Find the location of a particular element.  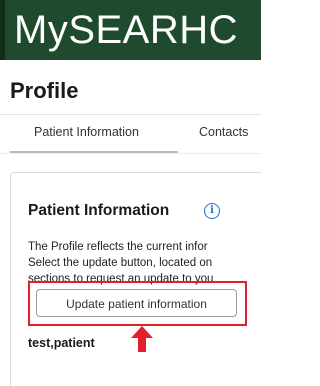

tabs-divider is located at coordinates (130, 153).